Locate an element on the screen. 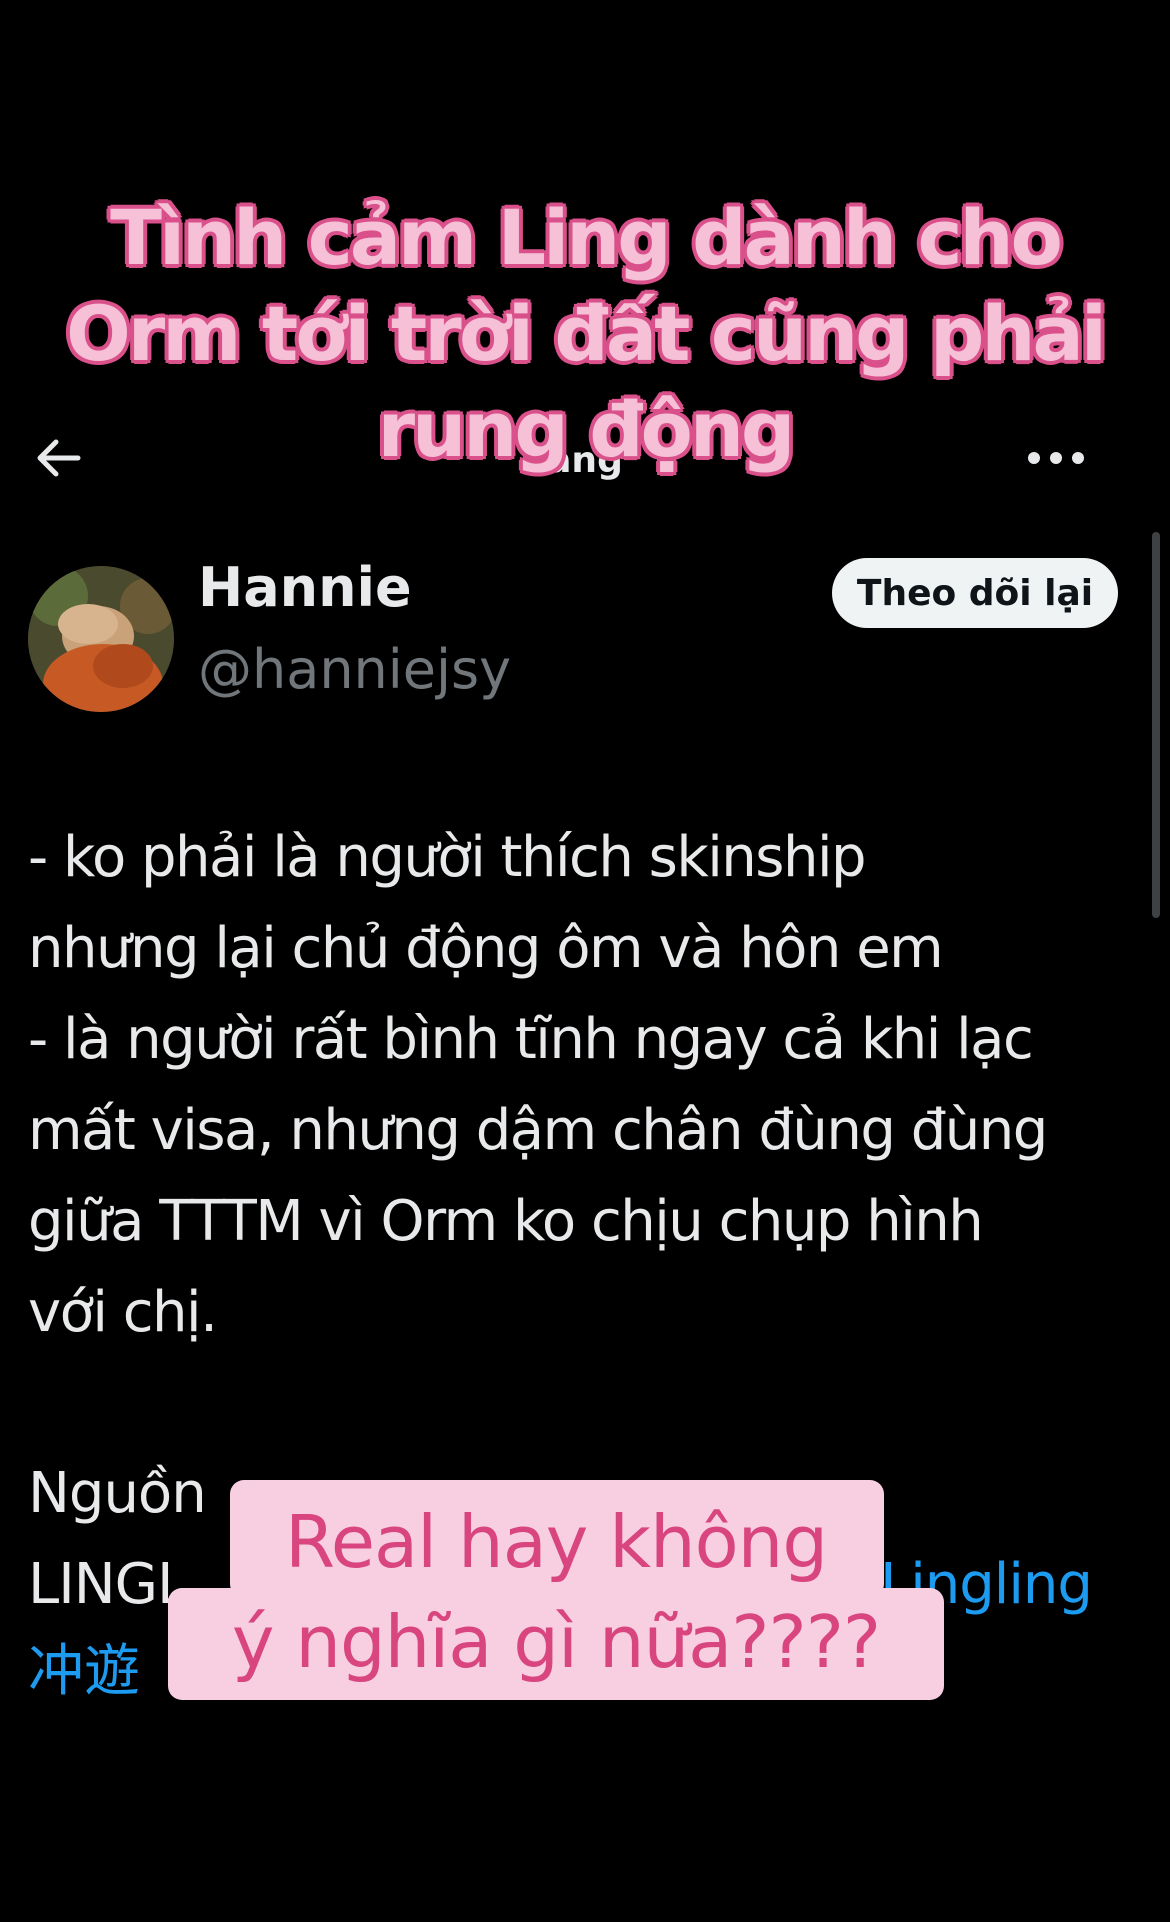 This screenshot has width=1170, height=1922. avatar-photo is located at coordinates (101, 639).